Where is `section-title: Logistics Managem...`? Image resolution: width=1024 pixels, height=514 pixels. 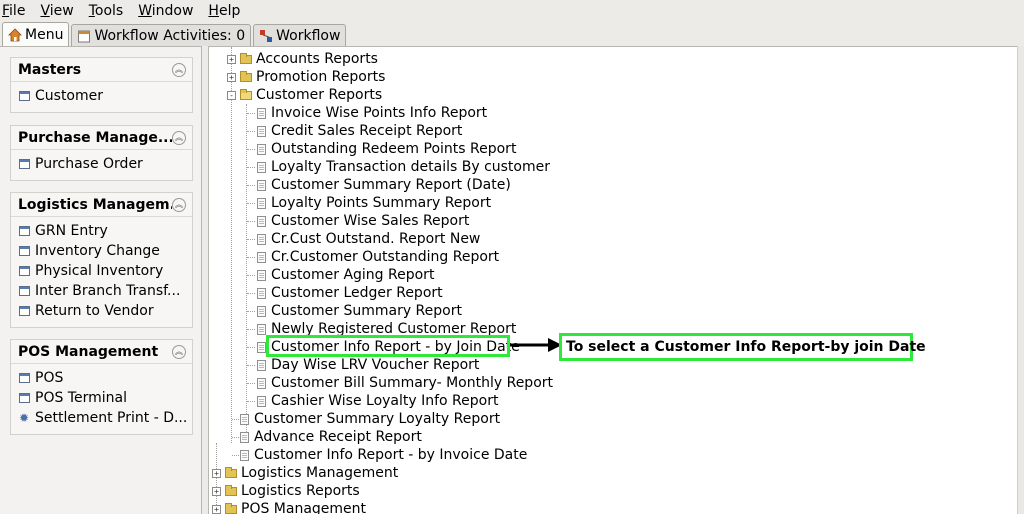 section-title: Logistics Managem... is located at coordinates (95, 204).